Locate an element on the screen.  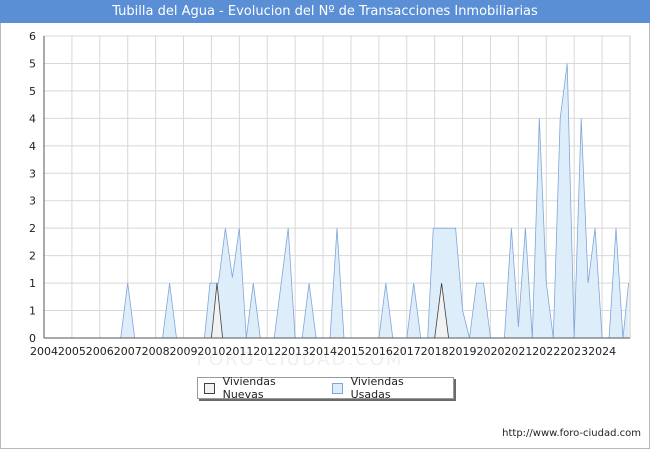
x-tick-label: 2013 is located at coordinates (295, 351).